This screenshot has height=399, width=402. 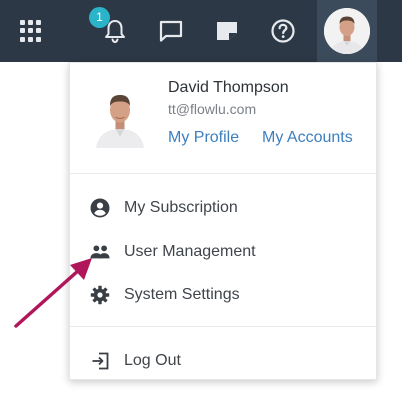 I want to click on note-icon, so click(x=227, y=31).